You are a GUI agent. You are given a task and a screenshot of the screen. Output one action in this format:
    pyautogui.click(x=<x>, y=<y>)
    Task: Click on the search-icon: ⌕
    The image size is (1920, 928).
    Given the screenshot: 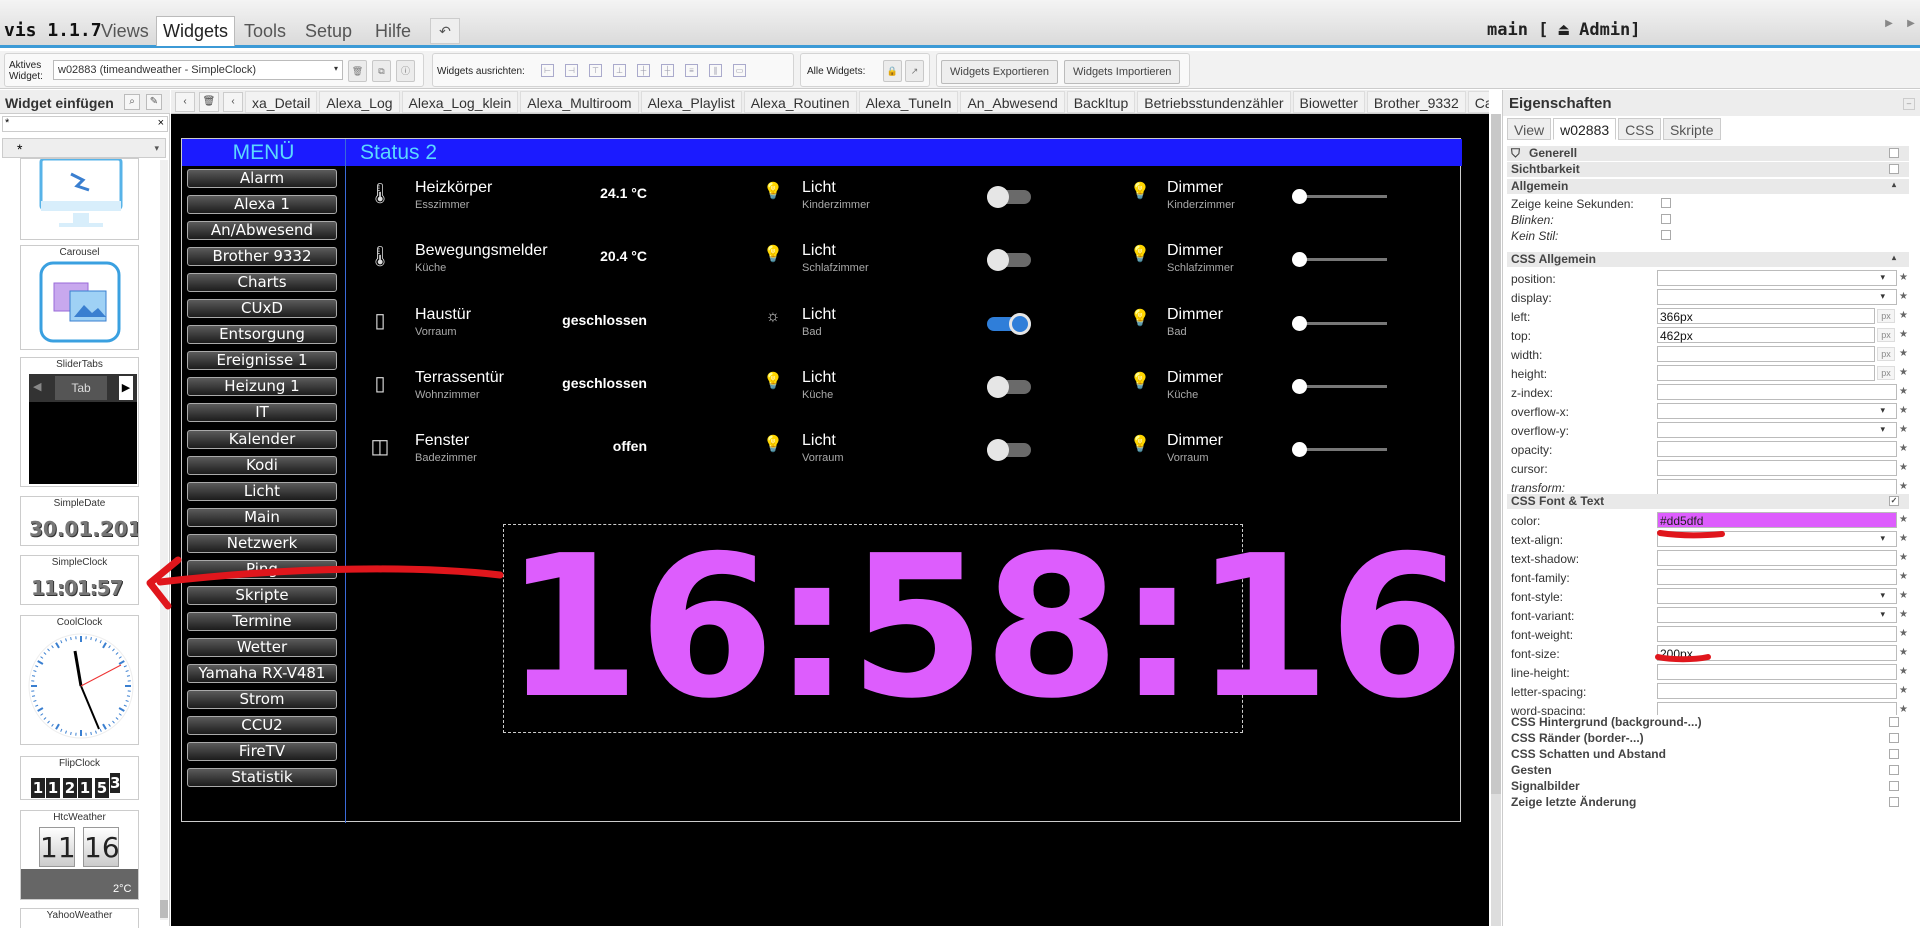 What is the action you would take?
    pyautogui.click(x=132, y=102)
    